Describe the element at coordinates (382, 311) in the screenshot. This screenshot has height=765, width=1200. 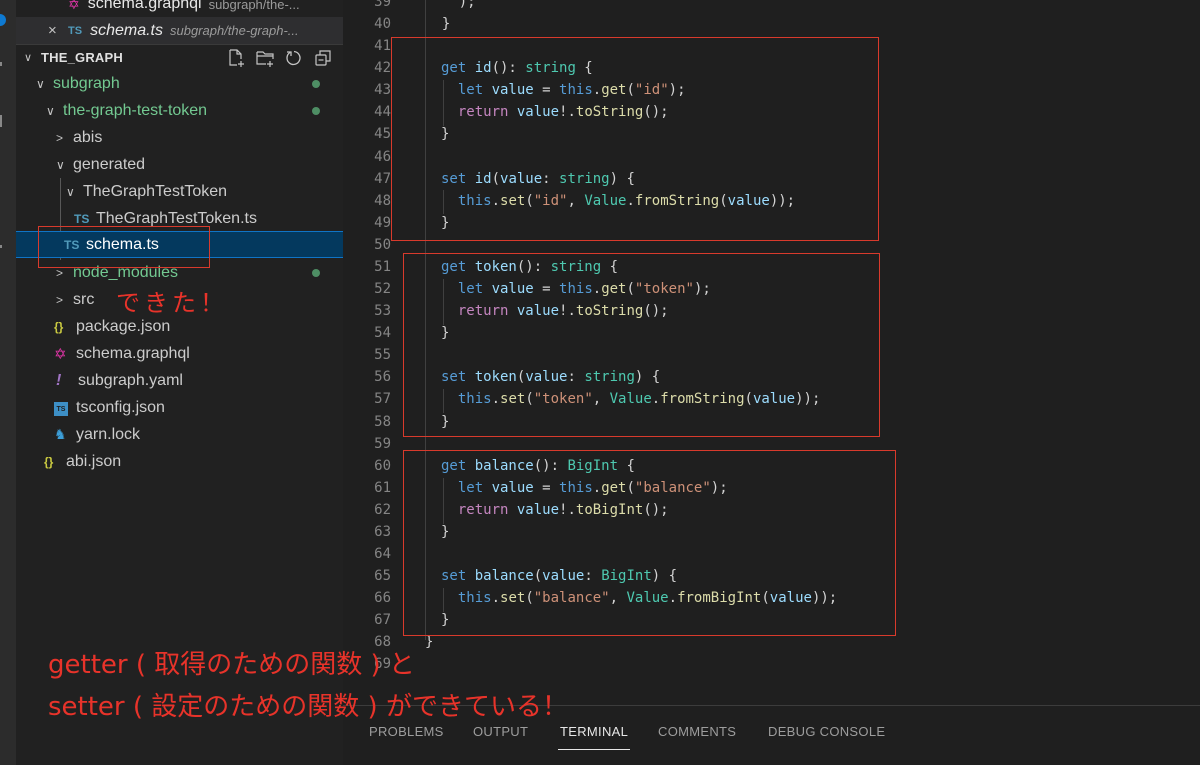
I see `line-number: 53` at that location.